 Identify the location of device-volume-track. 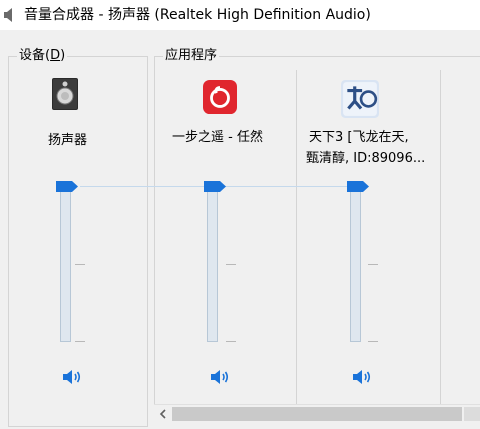
(65, 264).